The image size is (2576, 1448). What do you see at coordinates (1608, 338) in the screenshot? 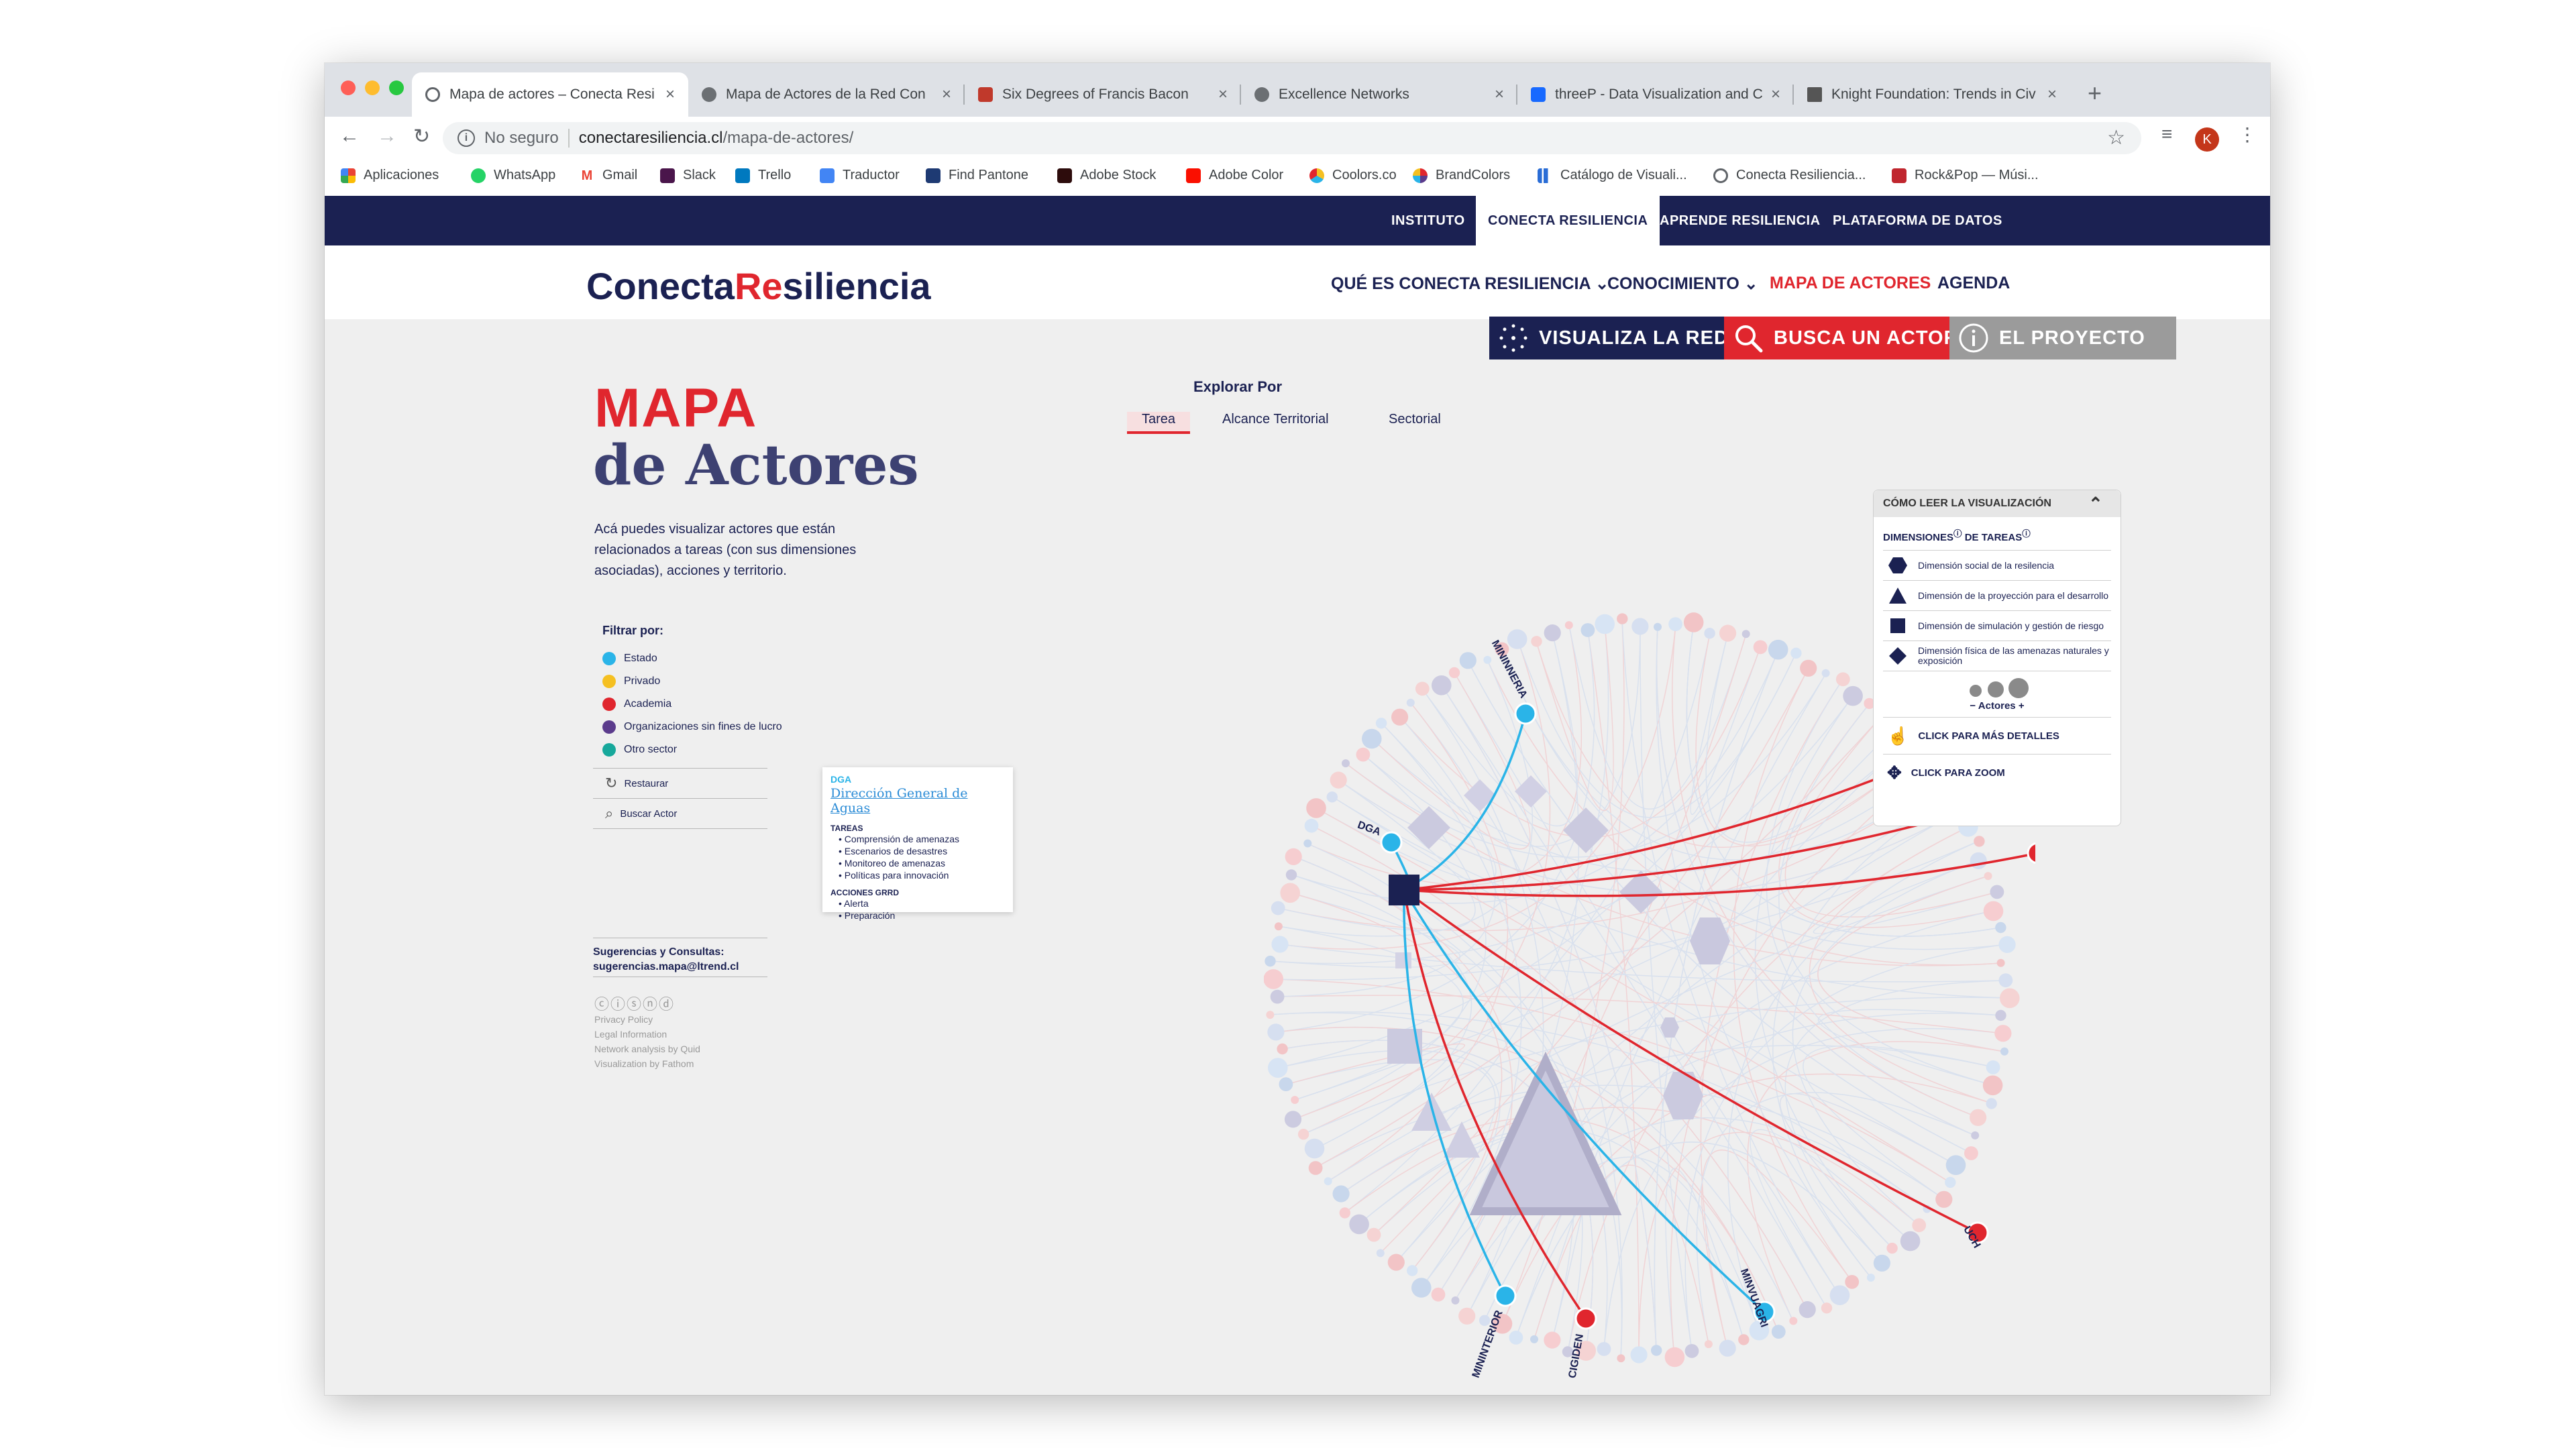
I see `visualiza-la-red-button: VISUALIZA LA RED` at bounding box center [1608, 338].